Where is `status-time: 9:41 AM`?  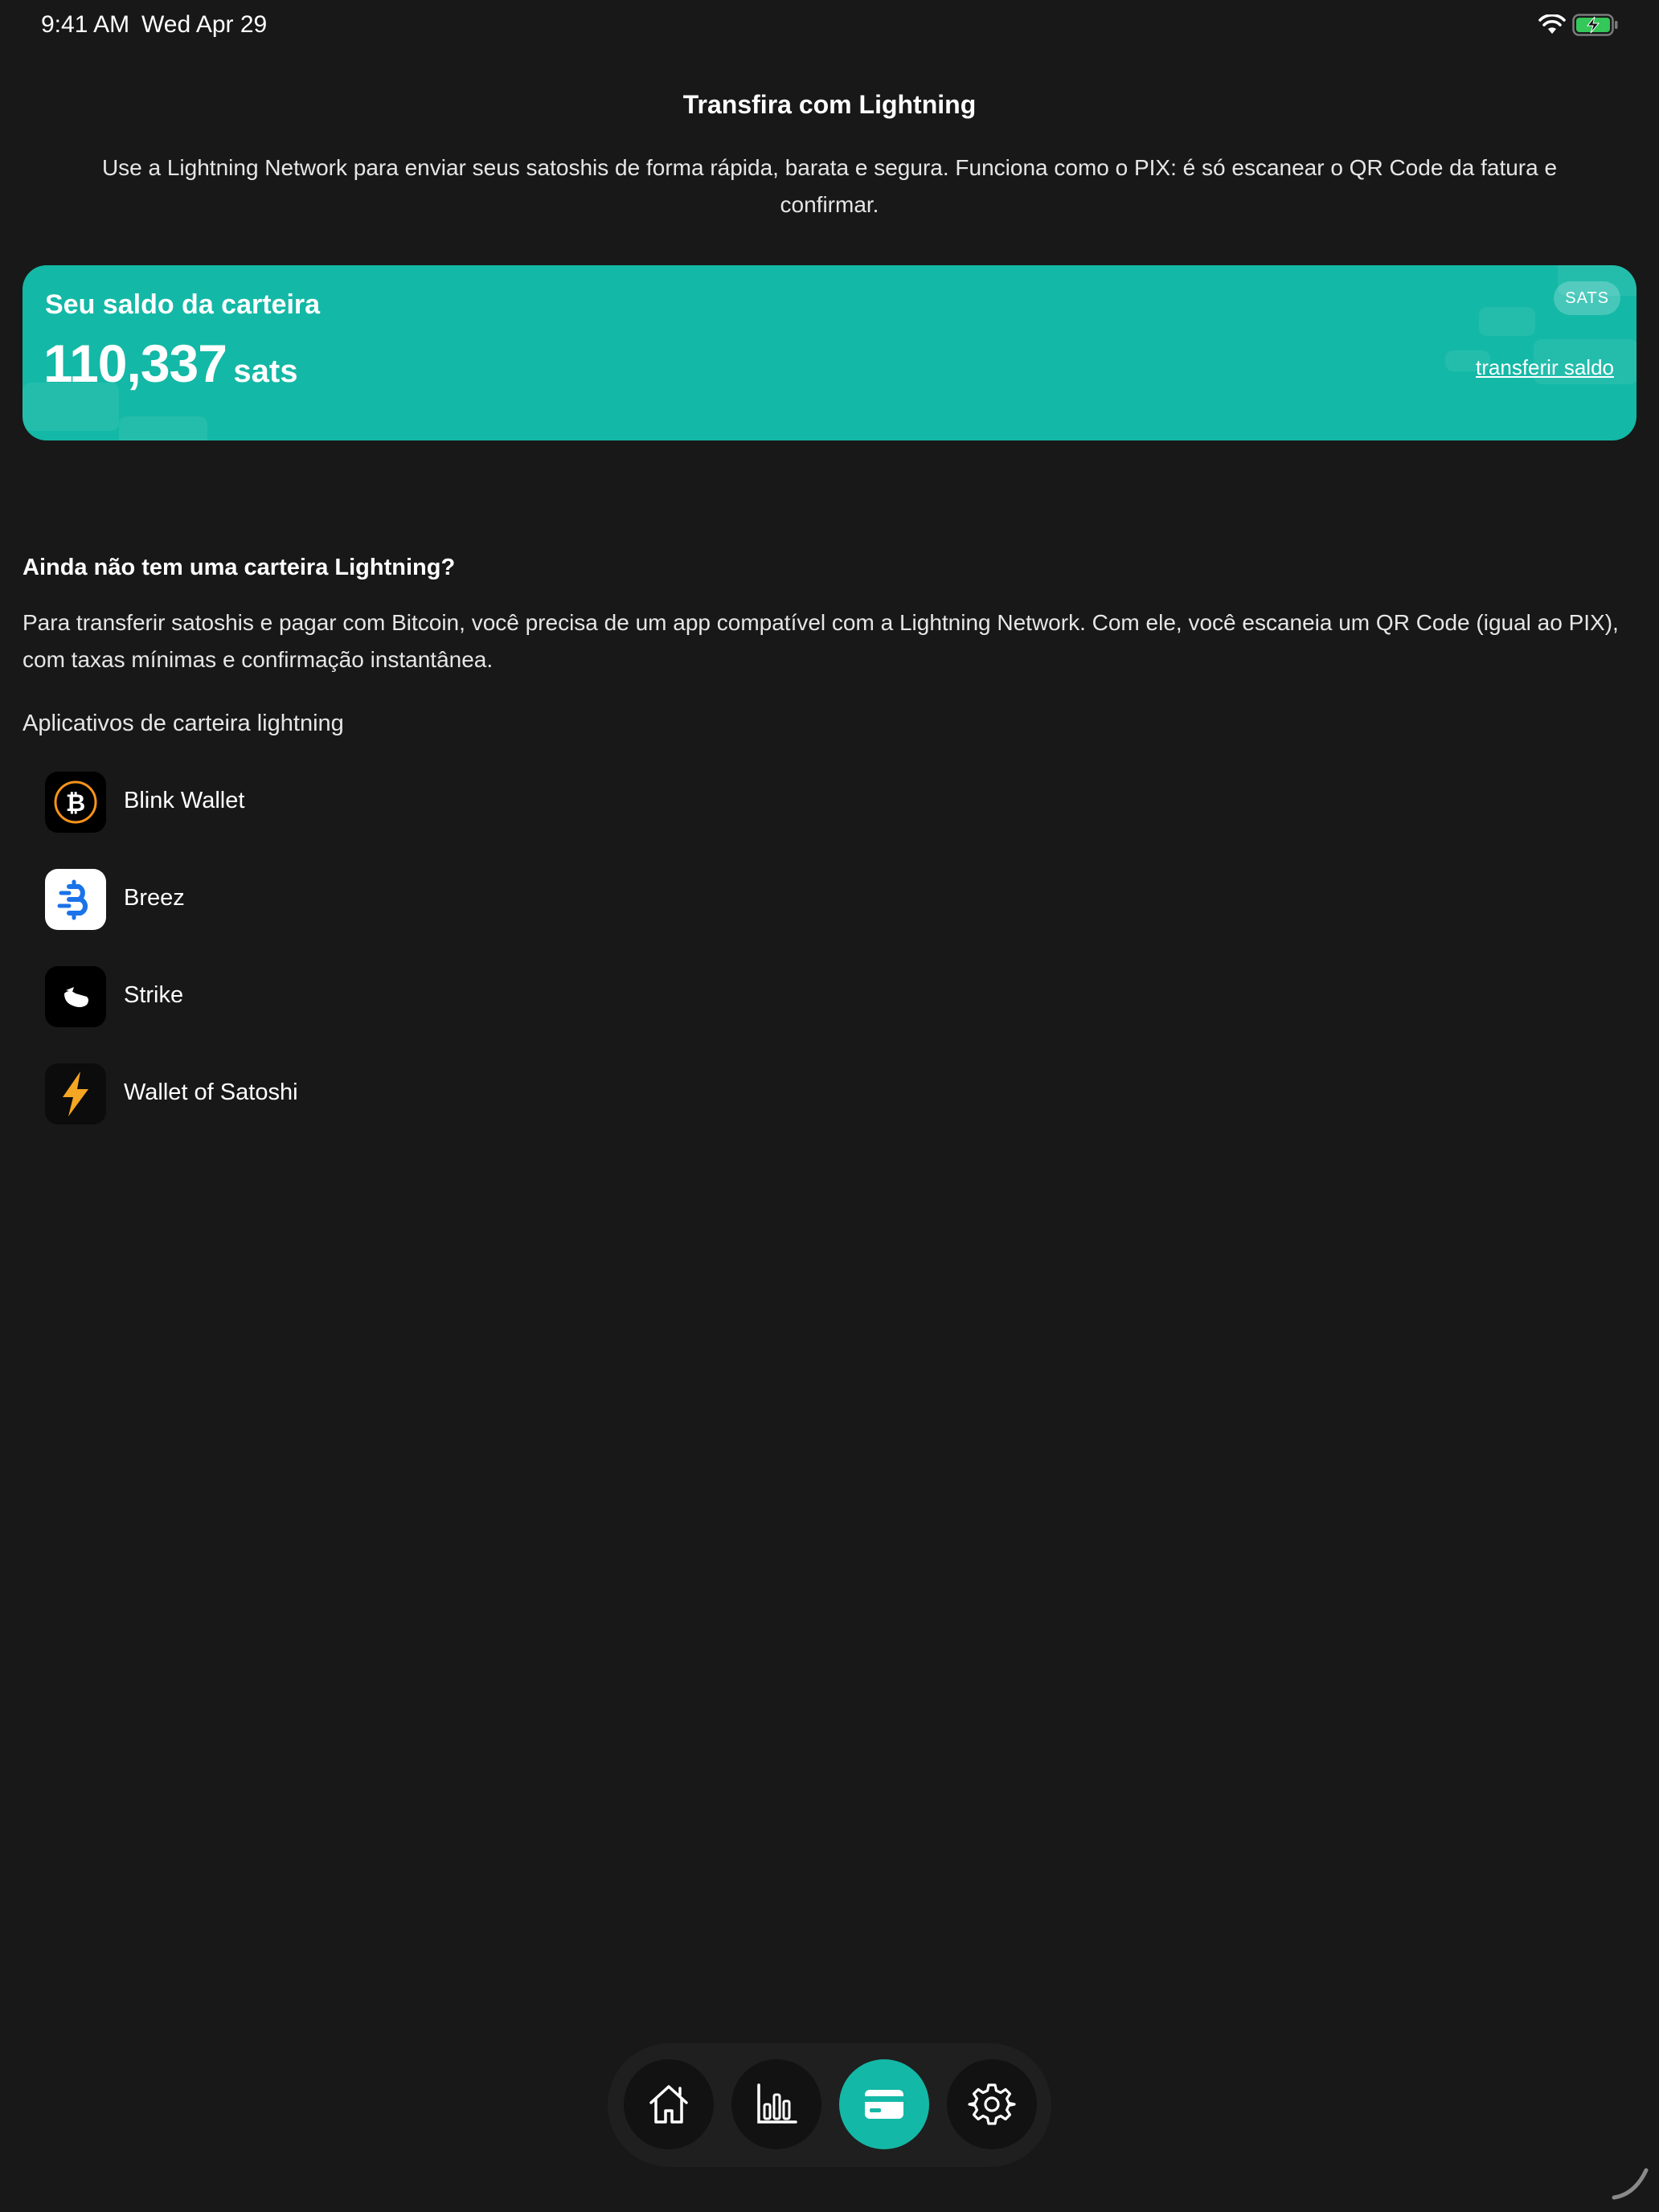
status-time: 9:41 AM is located at coordinates (85, 24).